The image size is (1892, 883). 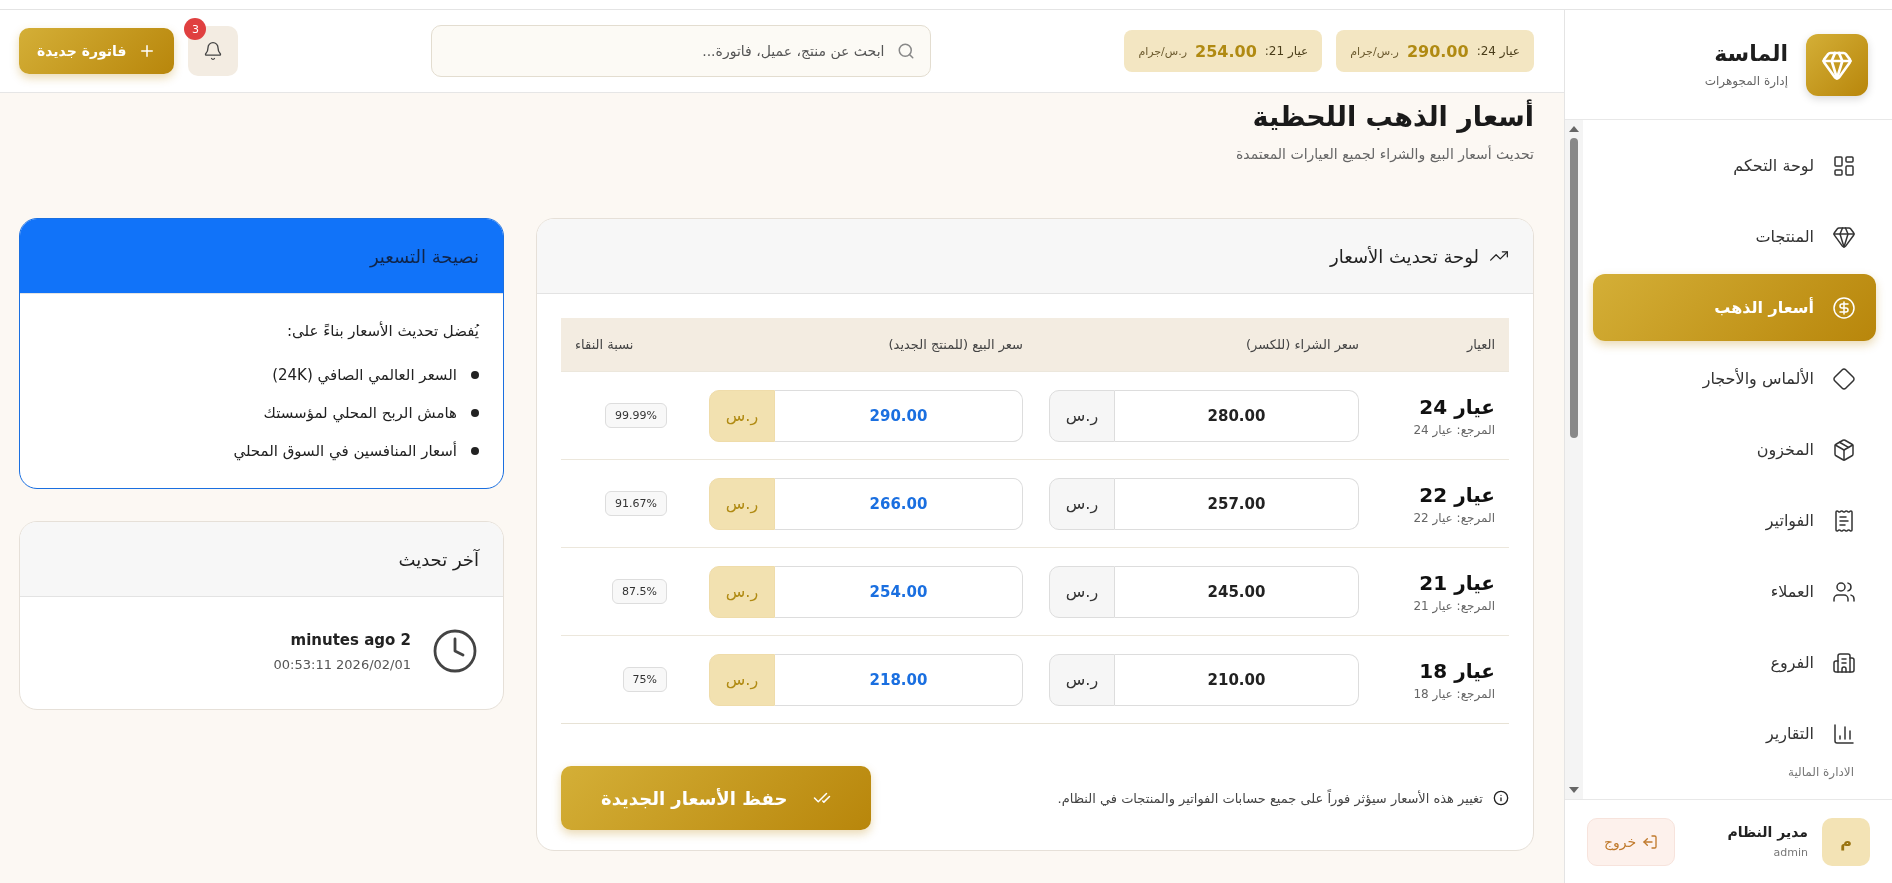 What do you see at coordinates (1456, 494) in the screenshot?
I see `karat-name: عيار 22` at bounding box center [1456, 494].